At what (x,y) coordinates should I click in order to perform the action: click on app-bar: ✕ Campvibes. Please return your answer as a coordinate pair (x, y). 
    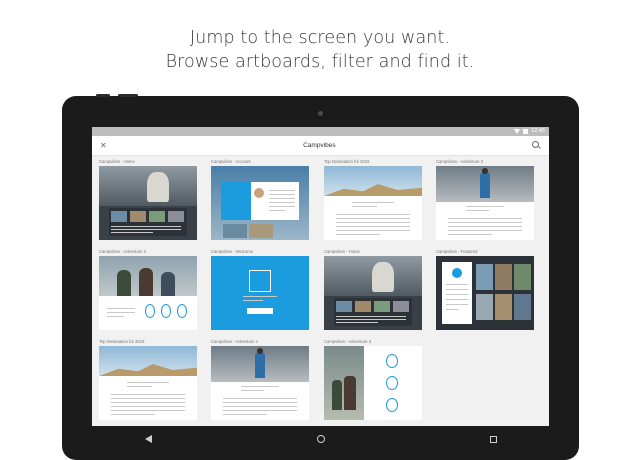
    Looking at the image, I should click on (320, 146).